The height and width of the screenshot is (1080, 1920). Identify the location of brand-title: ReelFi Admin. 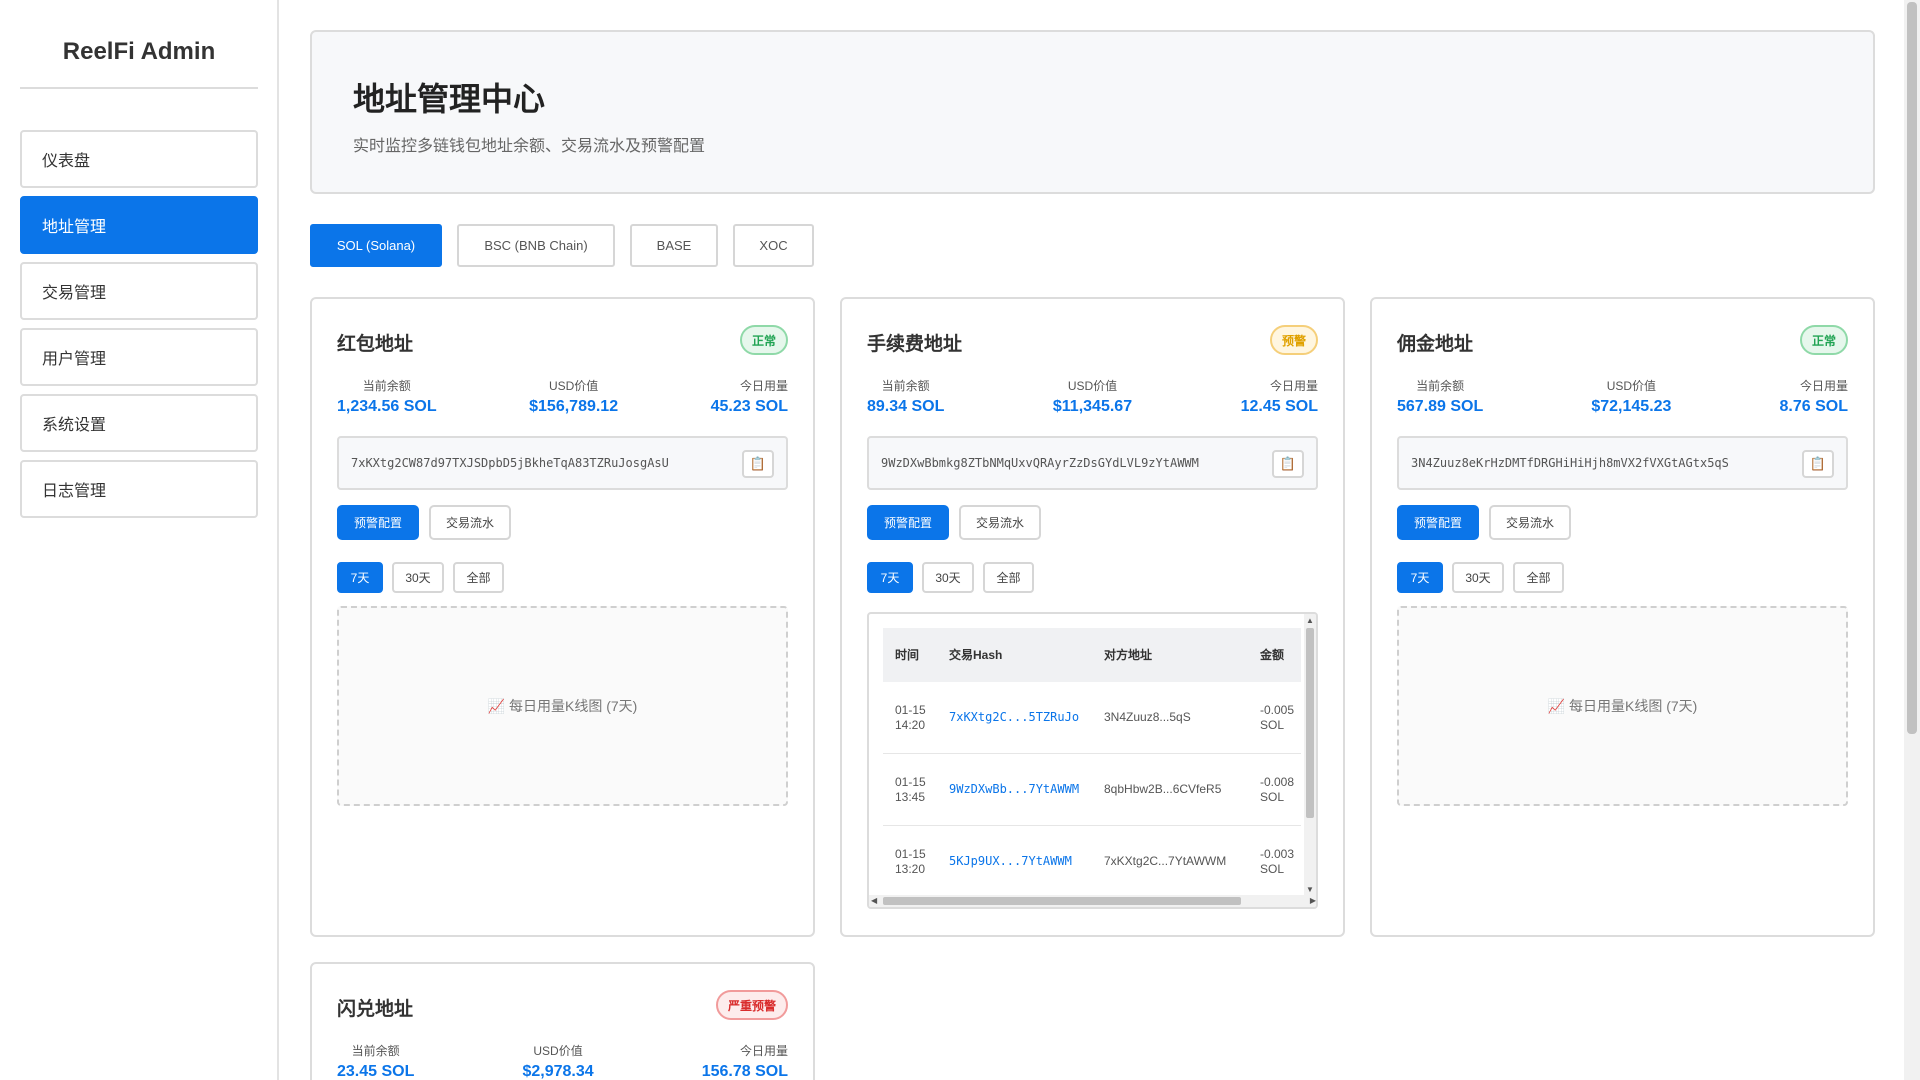
(139, 51).